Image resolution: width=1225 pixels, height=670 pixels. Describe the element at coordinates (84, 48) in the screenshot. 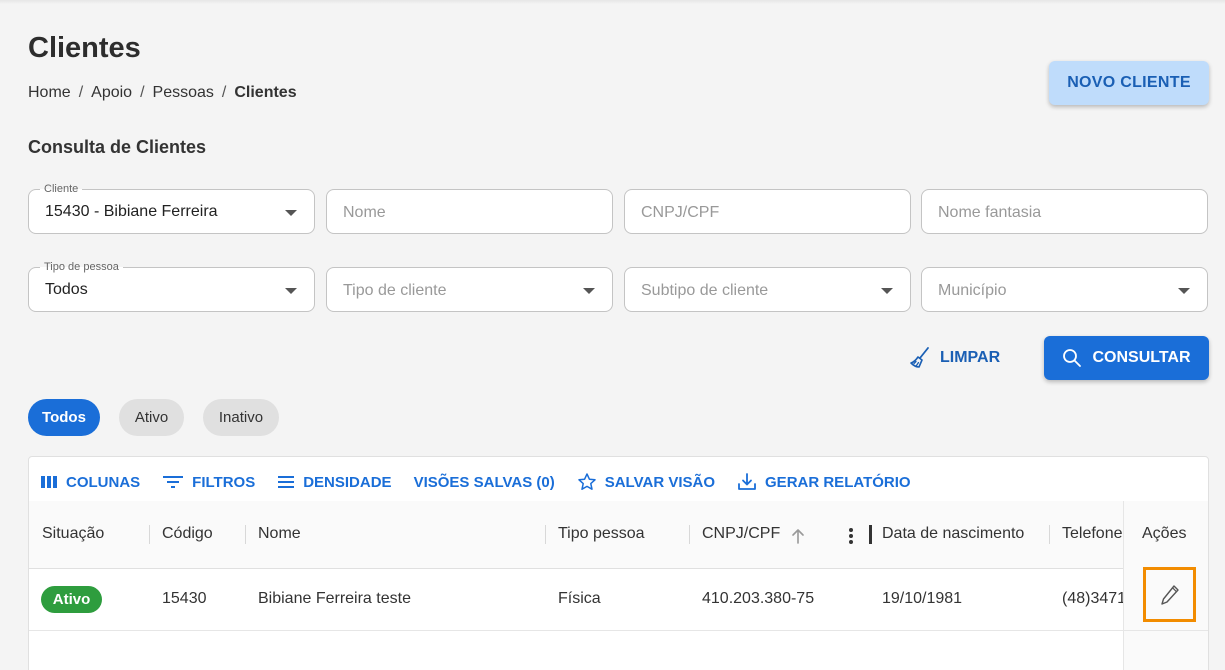

I see `page-title: Clientes` at that location.